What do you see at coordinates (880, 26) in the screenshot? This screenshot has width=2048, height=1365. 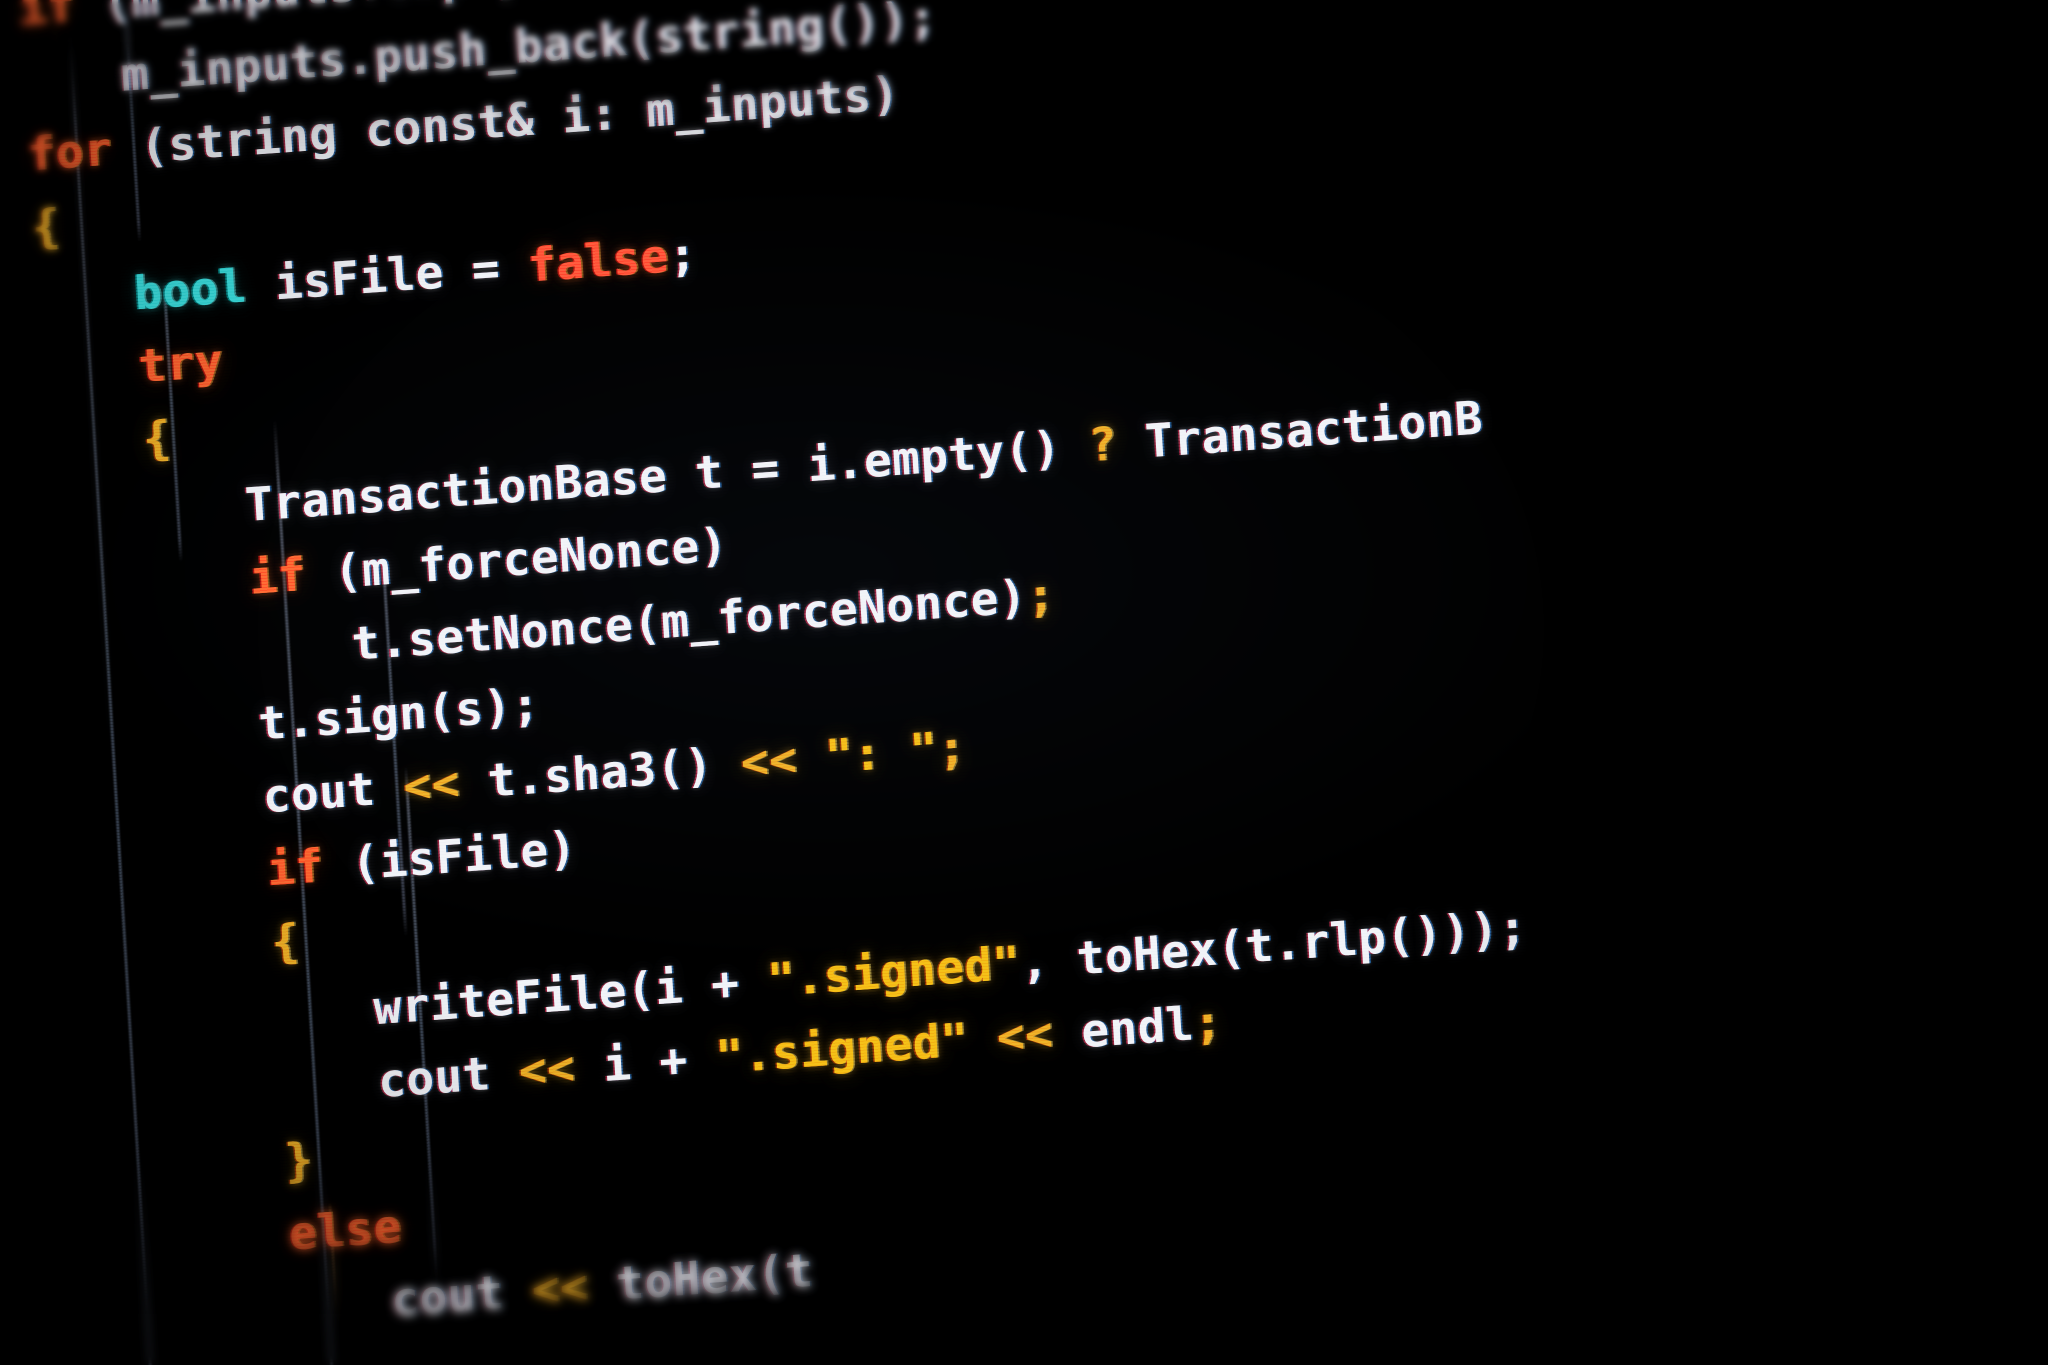 I see `code-token-plain: ());` at bounding box center [880, 26].